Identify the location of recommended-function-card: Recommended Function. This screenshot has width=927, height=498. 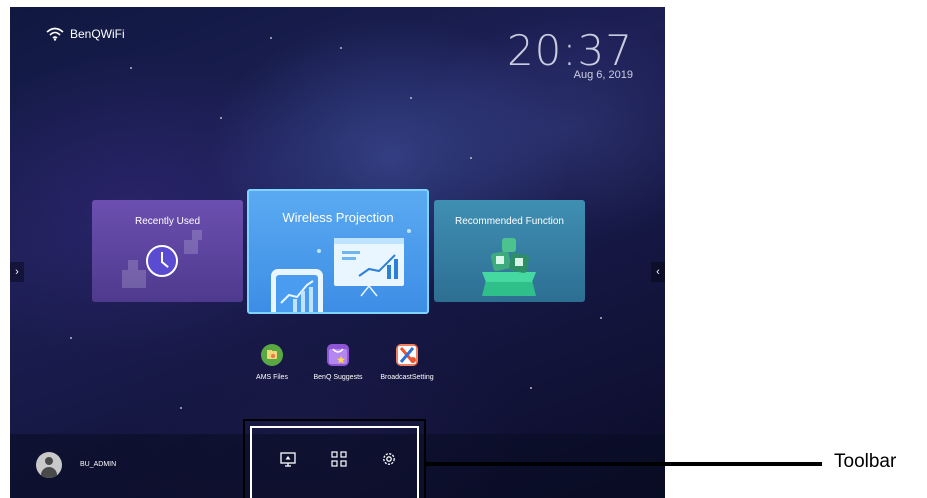
(509, 251).